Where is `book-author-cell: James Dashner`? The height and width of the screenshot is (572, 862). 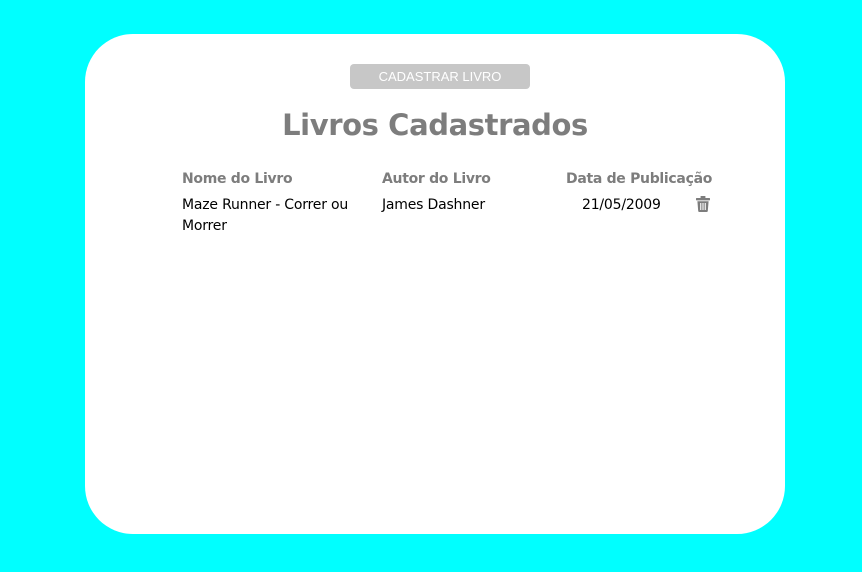
book-author-cell: James Dashner is located at coordinates (433, 205).